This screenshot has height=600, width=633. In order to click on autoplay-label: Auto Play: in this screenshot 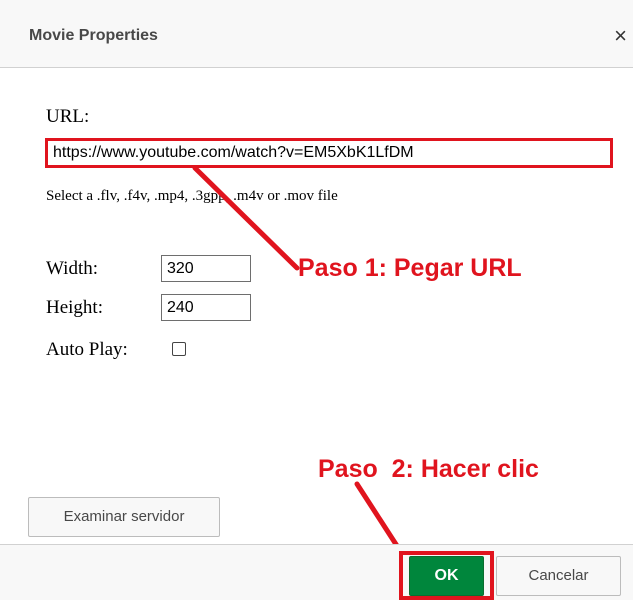, I will do `click(87, 349)`.